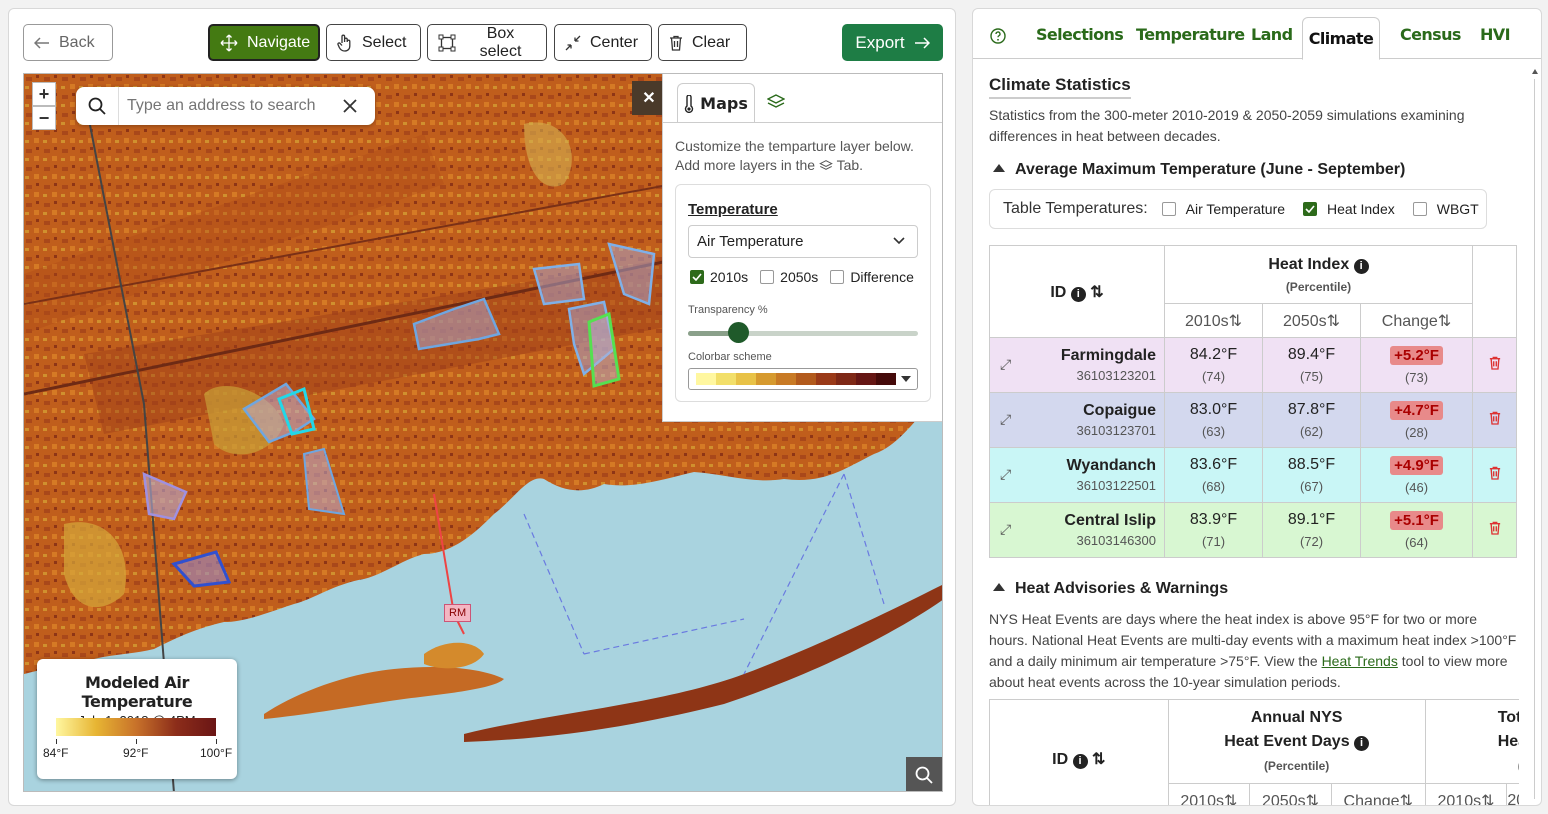 The image size is (1548, 814). Describe the element at coordinates (1213, 409) in the screenshot. I see `value-text: 83.0°F` at that location.